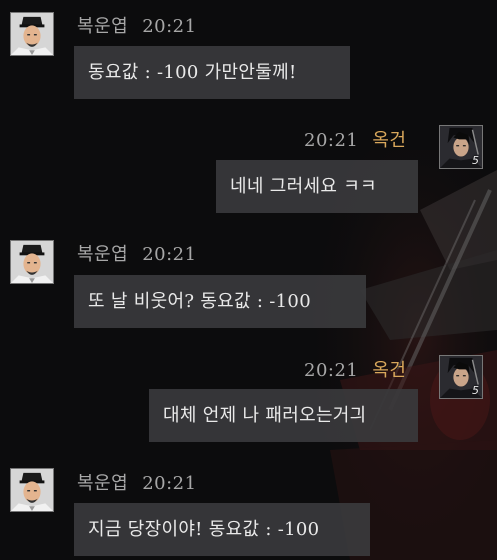 This screenshot has width=497, height=560. I want to click on message-bubble: 또 날 비웃어? 동요값 : -100, so click(220, 301).